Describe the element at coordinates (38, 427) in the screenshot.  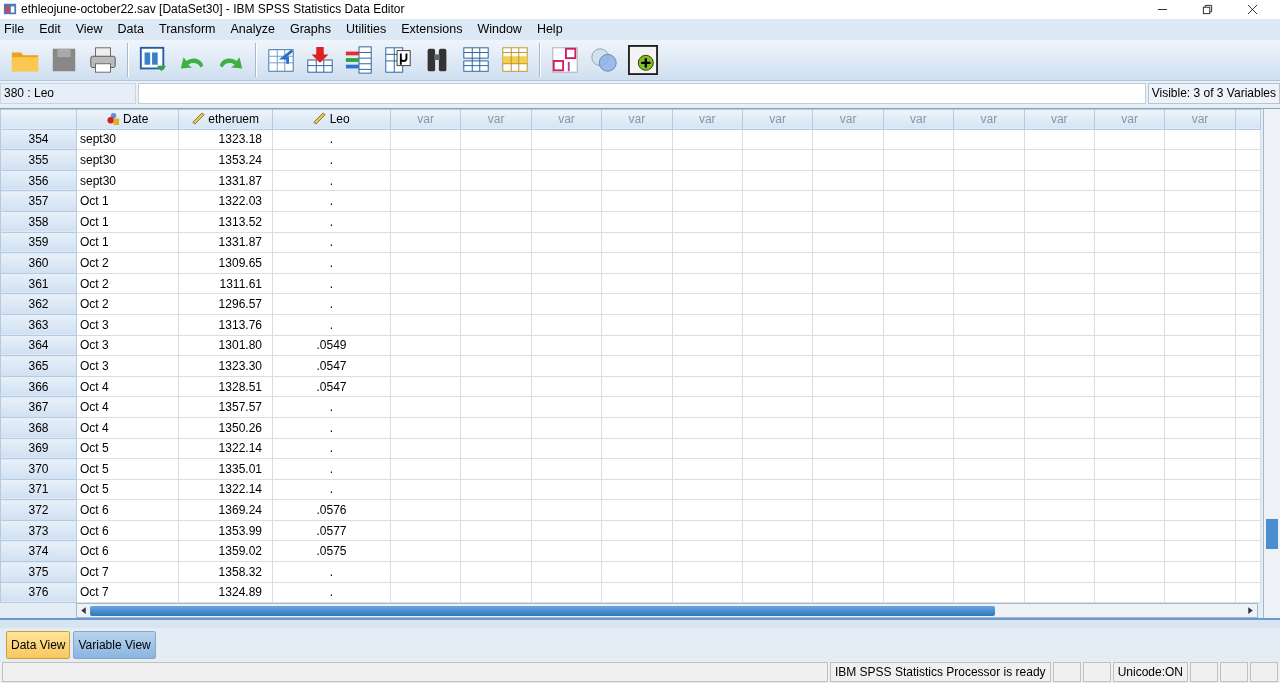
I see `row-number: 368` at that location.